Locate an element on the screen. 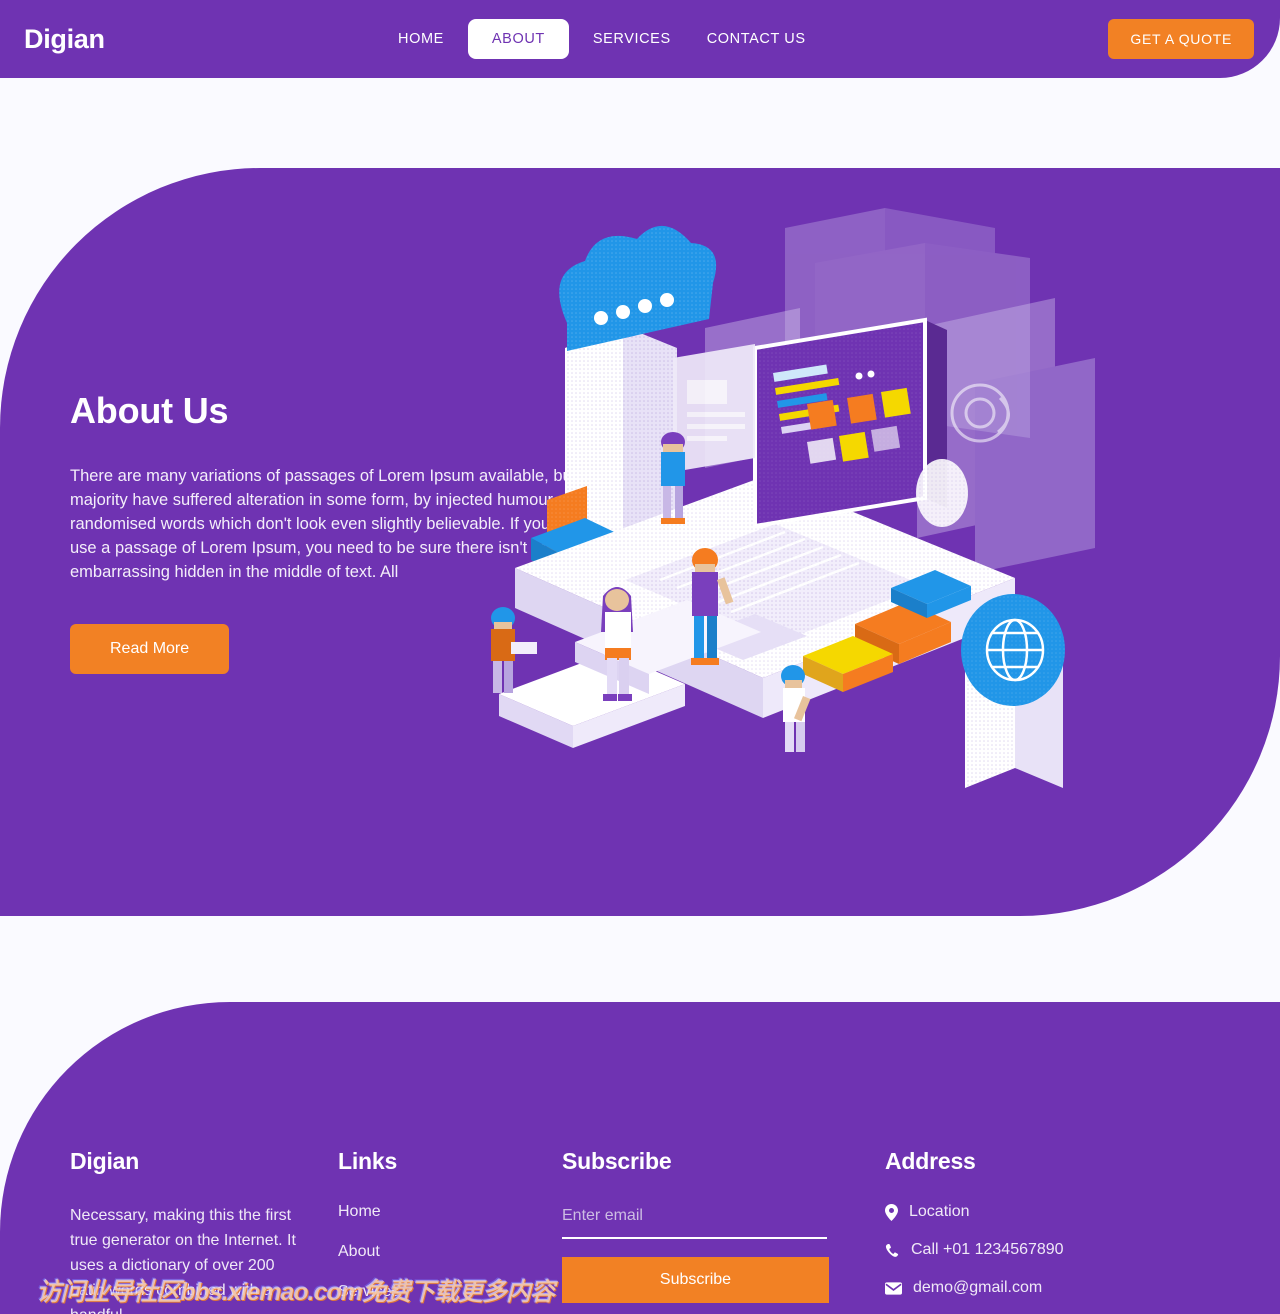  subscribe-button: Subscribe is located at coordinates (695, 1280).